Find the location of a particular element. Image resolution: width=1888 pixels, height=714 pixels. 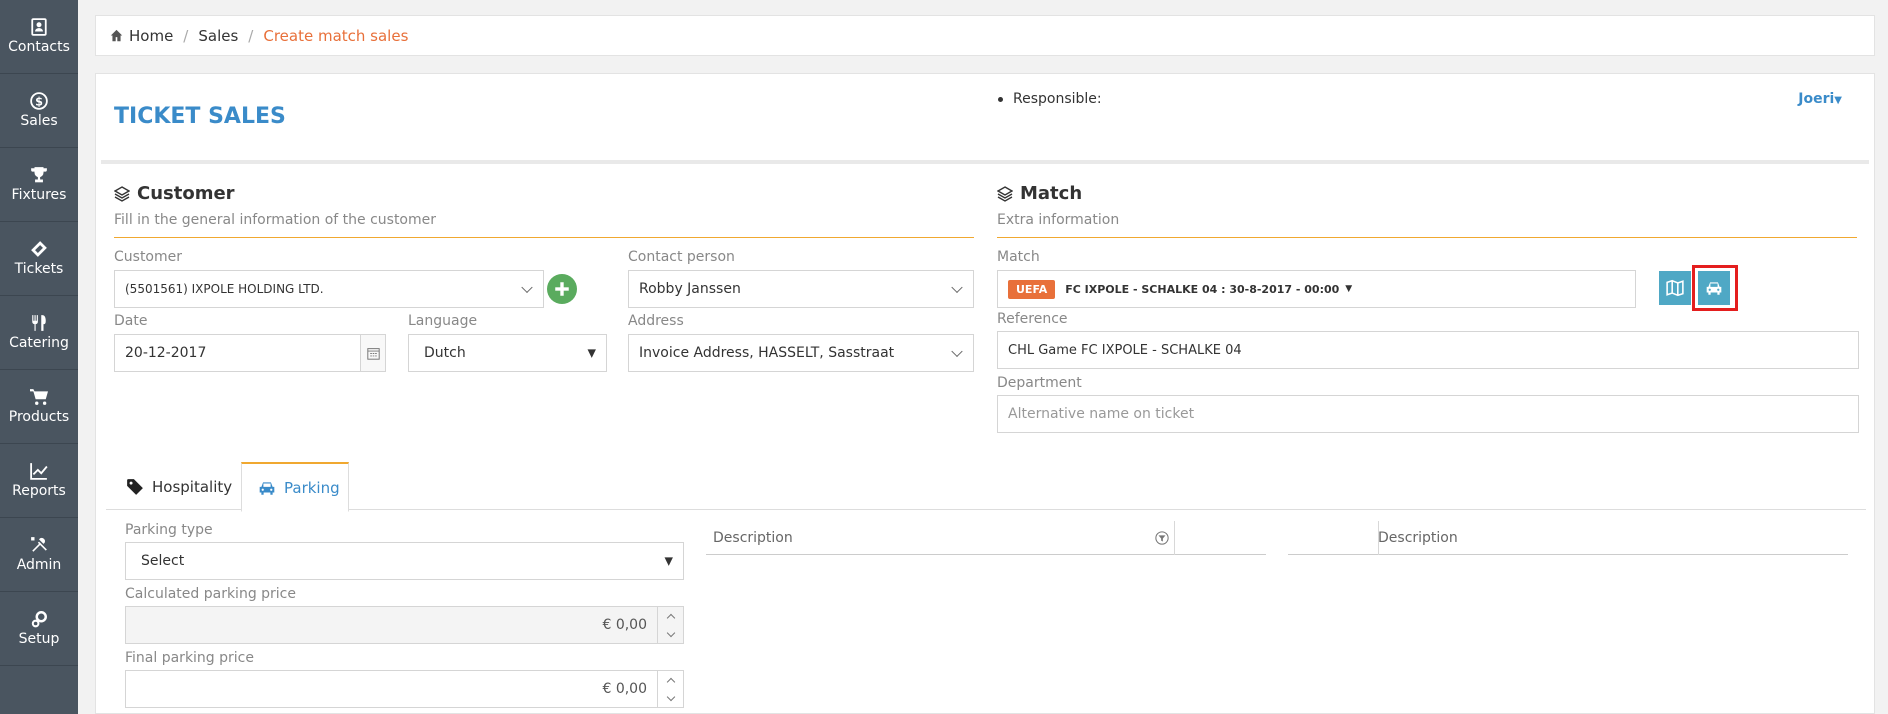

sidebar-item-tickets: Tickets is located at coordinates (39, 259).